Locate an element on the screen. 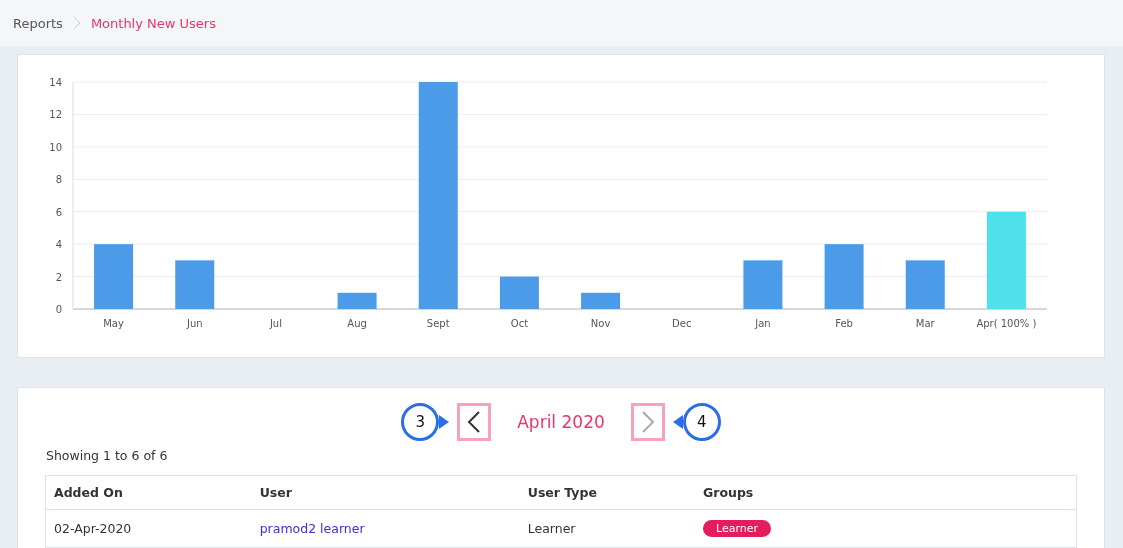  axis-category-label: Aug is located at coordinates (357, 323).